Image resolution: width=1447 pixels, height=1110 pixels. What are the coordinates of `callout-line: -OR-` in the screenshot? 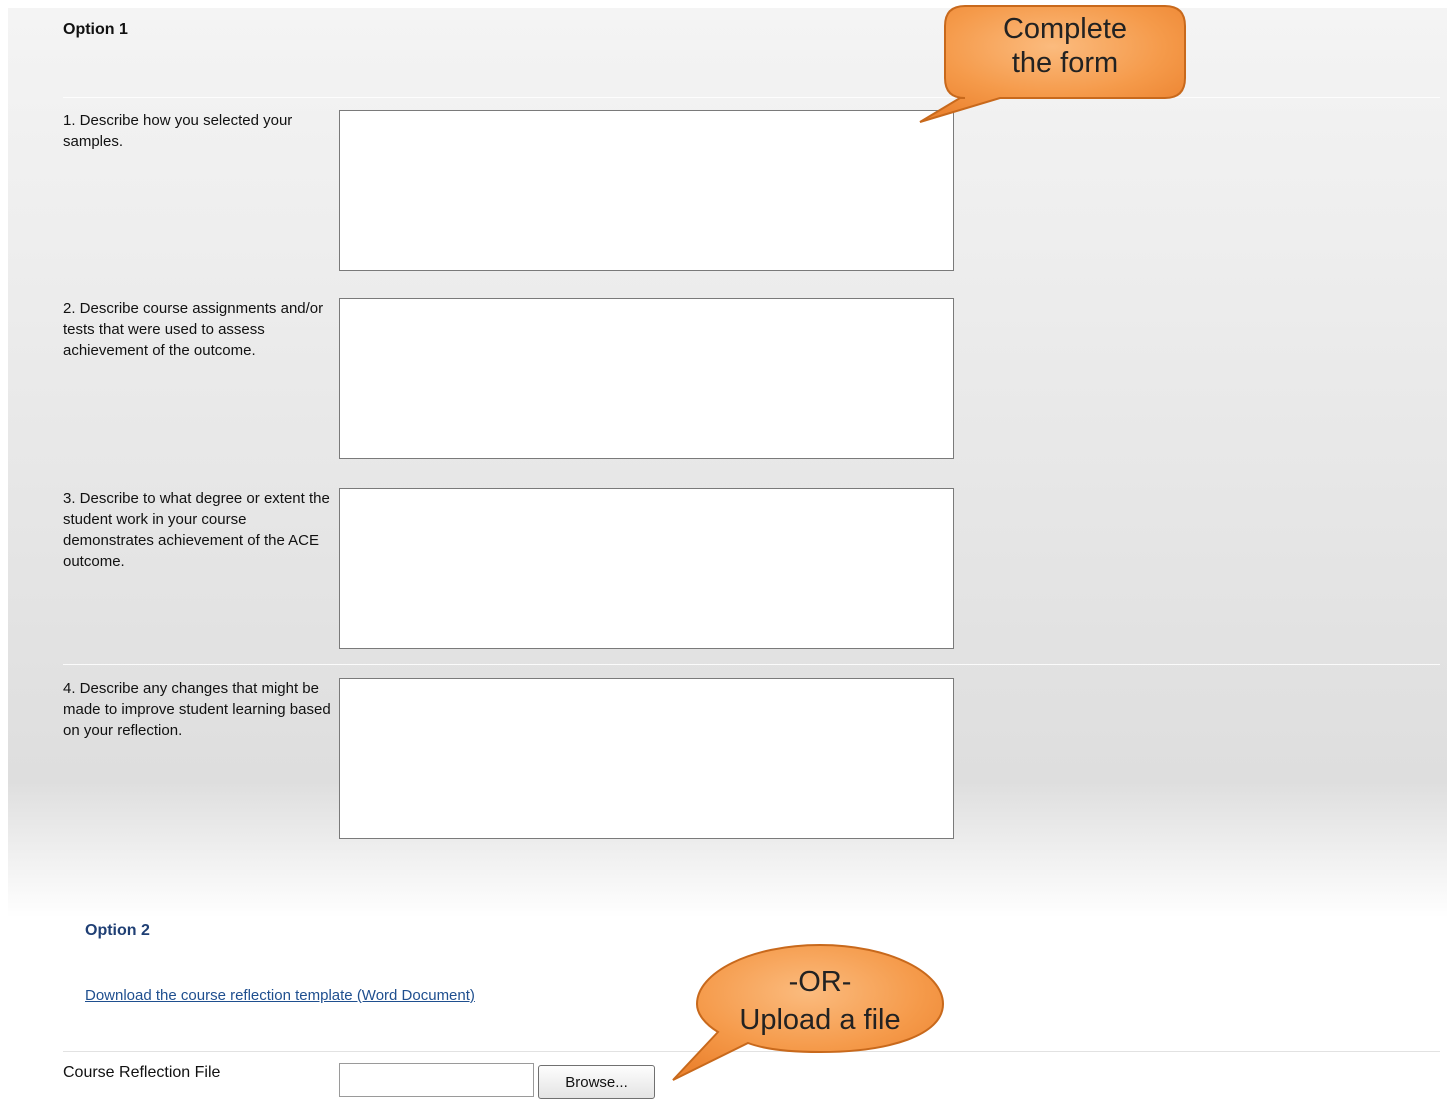 It's located at (820, 982).